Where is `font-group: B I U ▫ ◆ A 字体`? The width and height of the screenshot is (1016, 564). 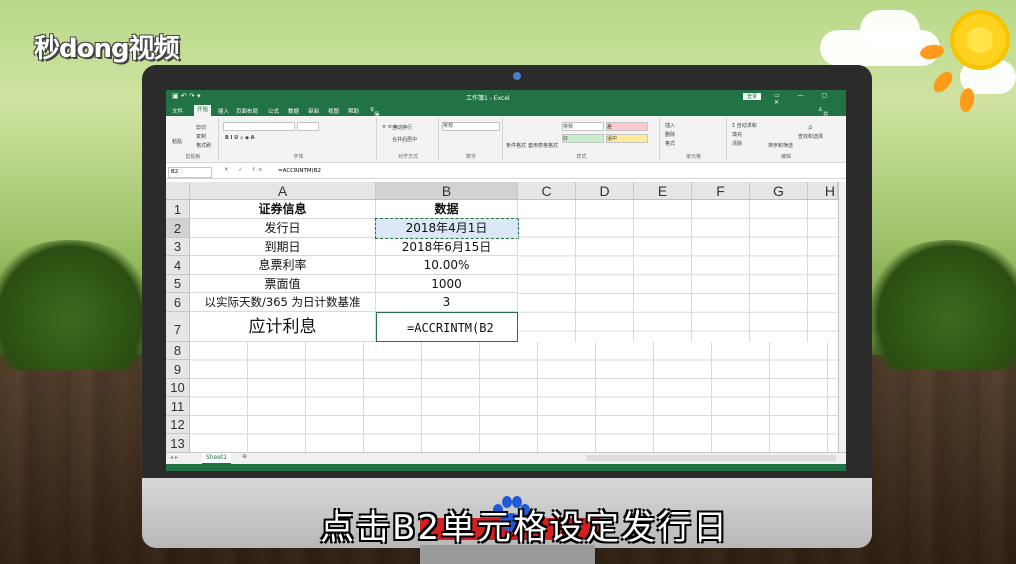
font-group: B I U ▫ ◆ A 字体 is located at coordinates (299, 139).